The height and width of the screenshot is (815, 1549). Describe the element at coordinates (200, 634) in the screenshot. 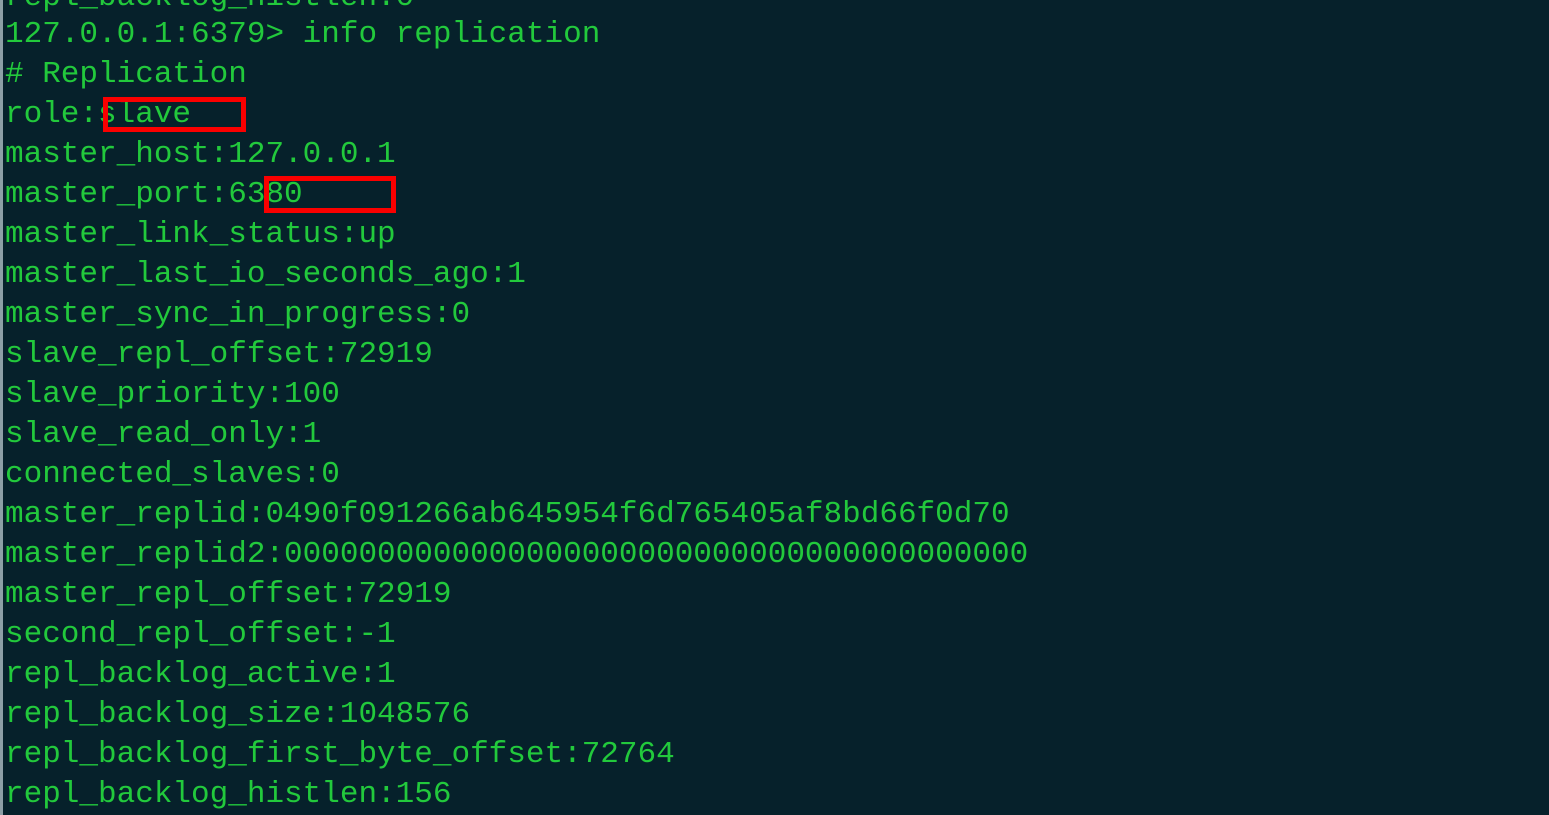

I see `output-line-second-repl-offset: second_repl_offset:-1` at that location.